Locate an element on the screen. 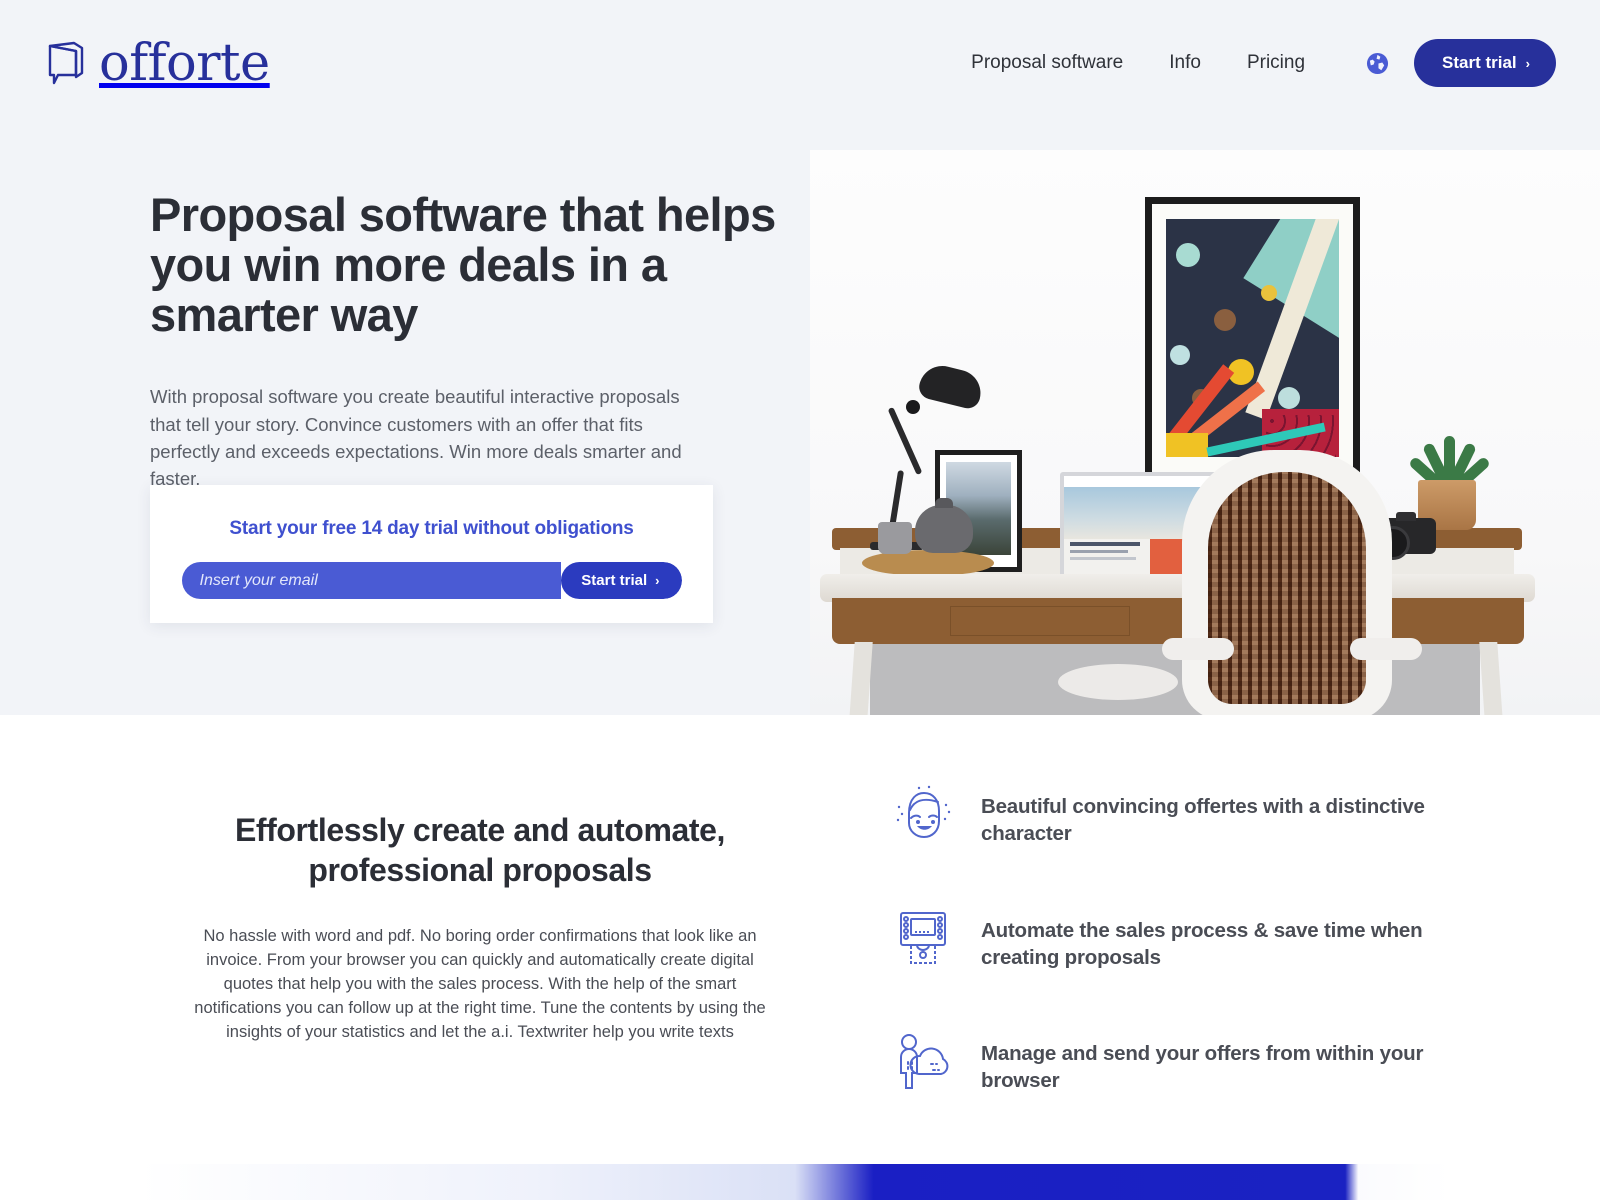 This screenshot has width=1600, height=1200. language-selector-button is located at coordinates (1377, 63).